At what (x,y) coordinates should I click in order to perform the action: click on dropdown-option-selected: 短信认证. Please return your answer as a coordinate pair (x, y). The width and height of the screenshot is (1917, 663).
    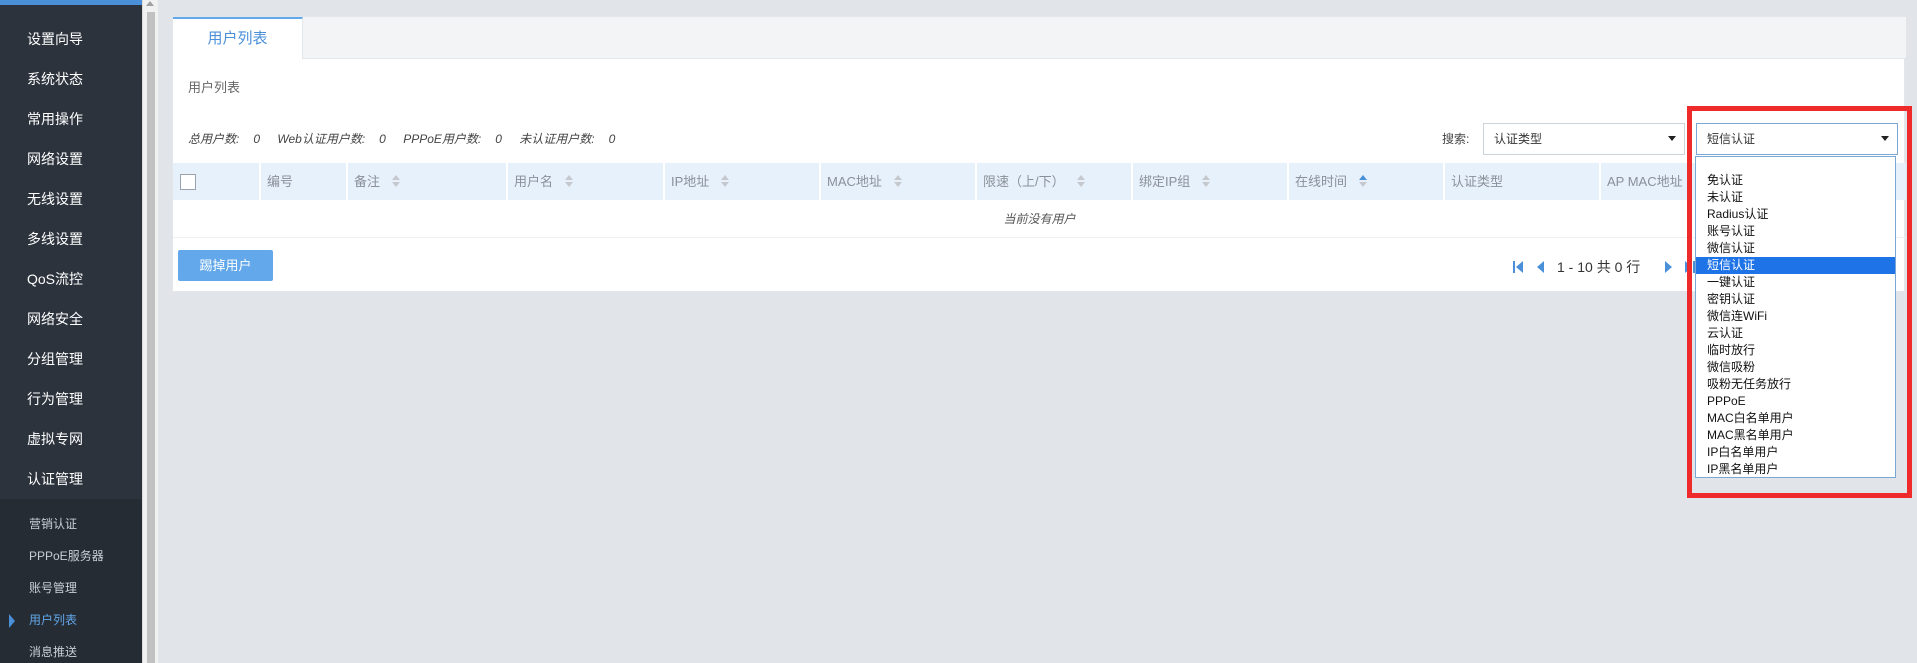
    Looking at the image, I should click on (1795, 265).